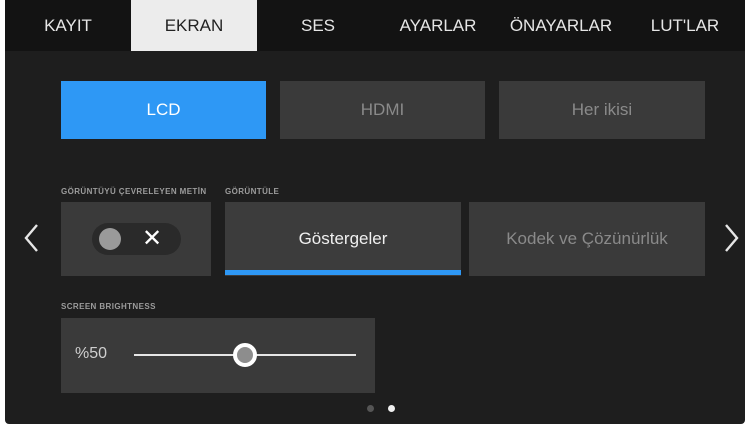  I want to click on brightness-value: %50, so click(91, 353).